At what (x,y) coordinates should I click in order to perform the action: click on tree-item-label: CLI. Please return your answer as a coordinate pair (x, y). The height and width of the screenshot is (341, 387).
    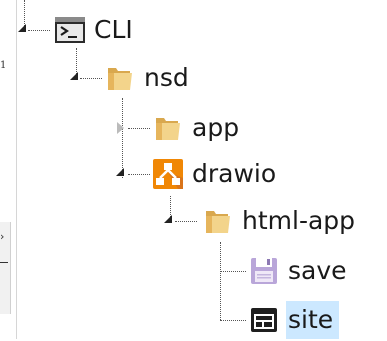
    Looking at the image, I should click on (113, 29).